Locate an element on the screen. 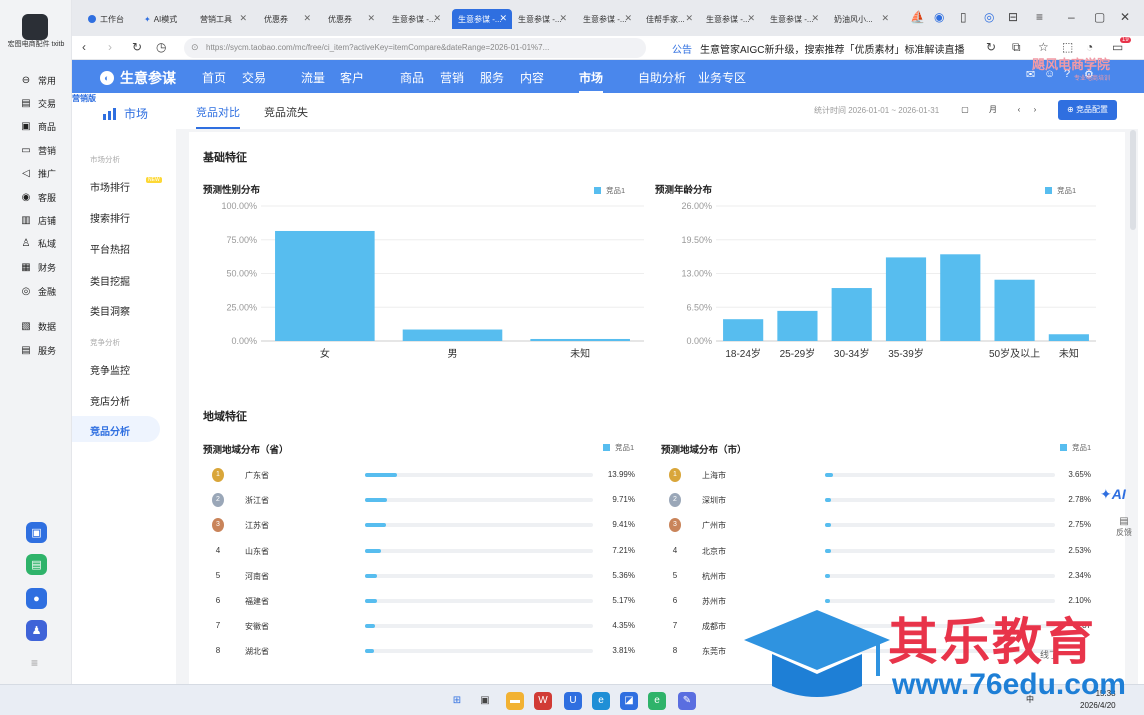 The height and width of the screenshot is (715, 1144). browser-tab-12: 奶油风小... ✕ is located at coordinates (861, 19).